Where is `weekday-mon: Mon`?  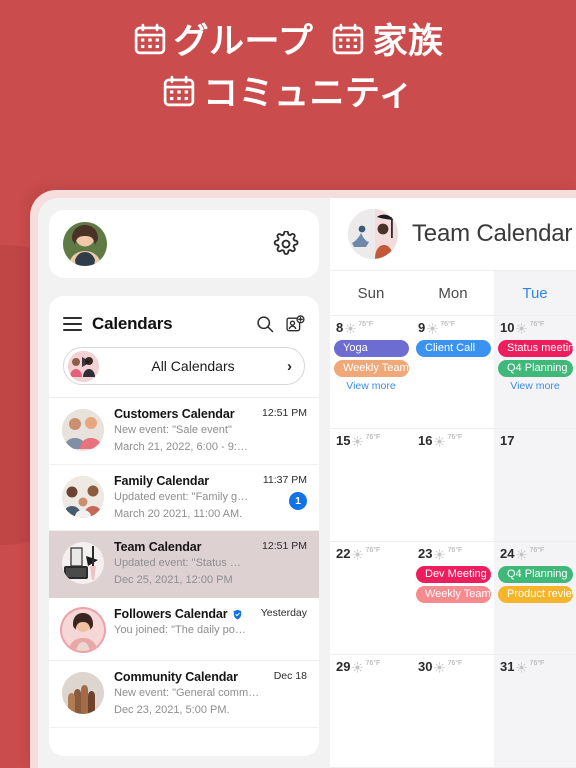 weekday-mon: Mon is located at coordinates (453, 293).